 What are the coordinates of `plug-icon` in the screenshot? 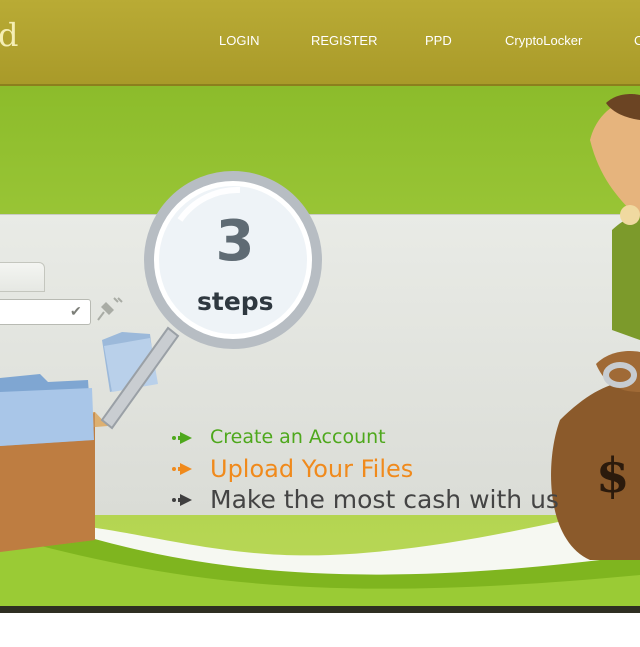 It's located at (110, 309).